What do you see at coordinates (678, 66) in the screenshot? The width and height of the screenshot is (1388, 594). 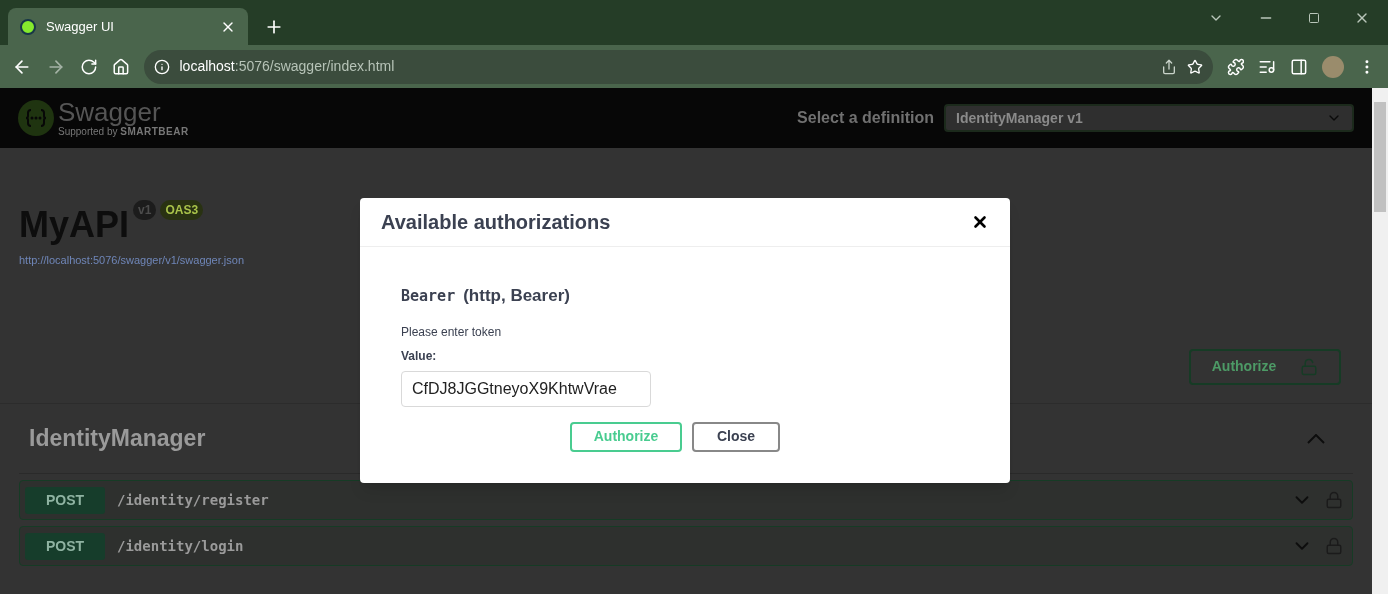 I see `address-bar: localhost:5076/swagger/index.html` at bounding box center [678, 66].